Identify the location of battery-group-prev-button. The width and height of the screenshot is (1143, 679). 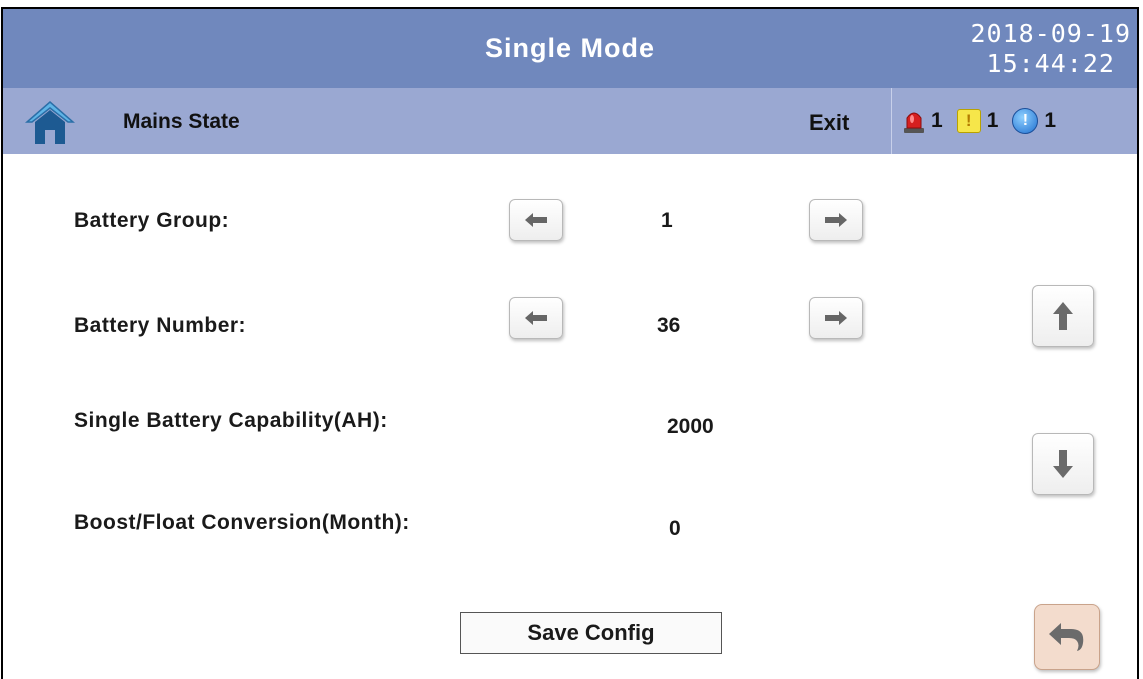
(536, 220).